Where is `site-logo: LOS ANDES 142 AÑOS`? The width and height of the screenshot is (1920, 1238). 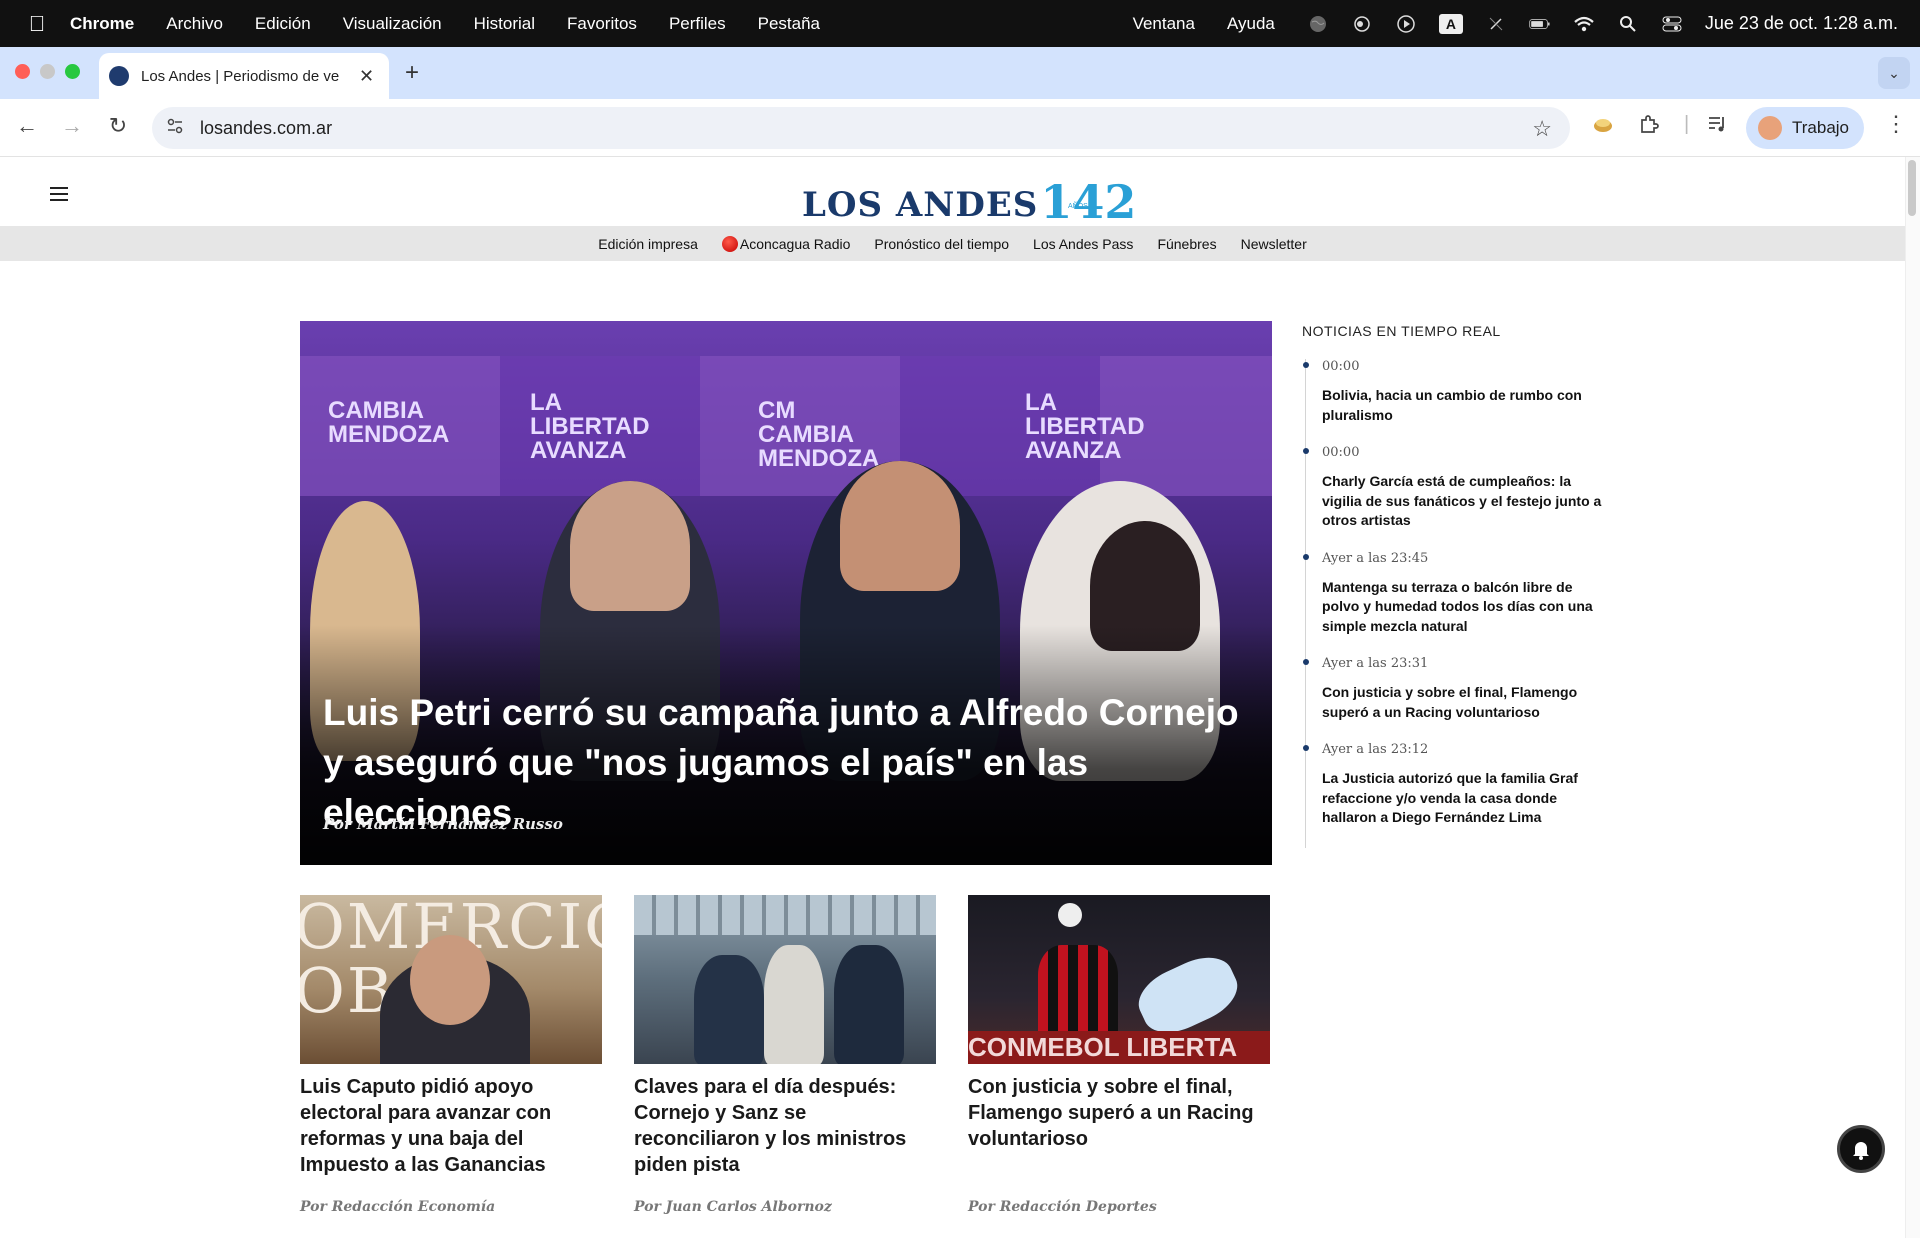 site-logo: LOS ANDES 142 AÑOS is located at coordinates (969, 197).